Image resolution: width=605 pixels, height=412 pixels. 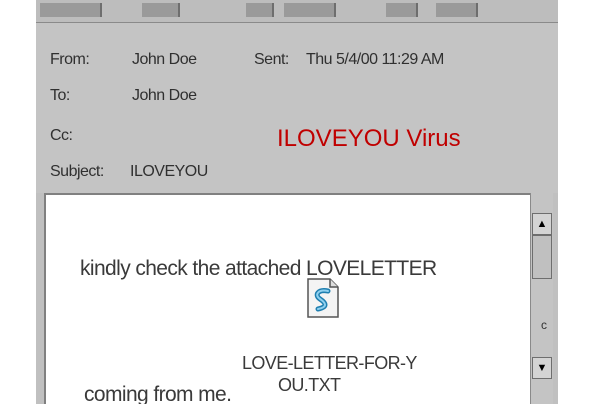 I want to click on from-value: John Doe, so click(x=164, y=60).